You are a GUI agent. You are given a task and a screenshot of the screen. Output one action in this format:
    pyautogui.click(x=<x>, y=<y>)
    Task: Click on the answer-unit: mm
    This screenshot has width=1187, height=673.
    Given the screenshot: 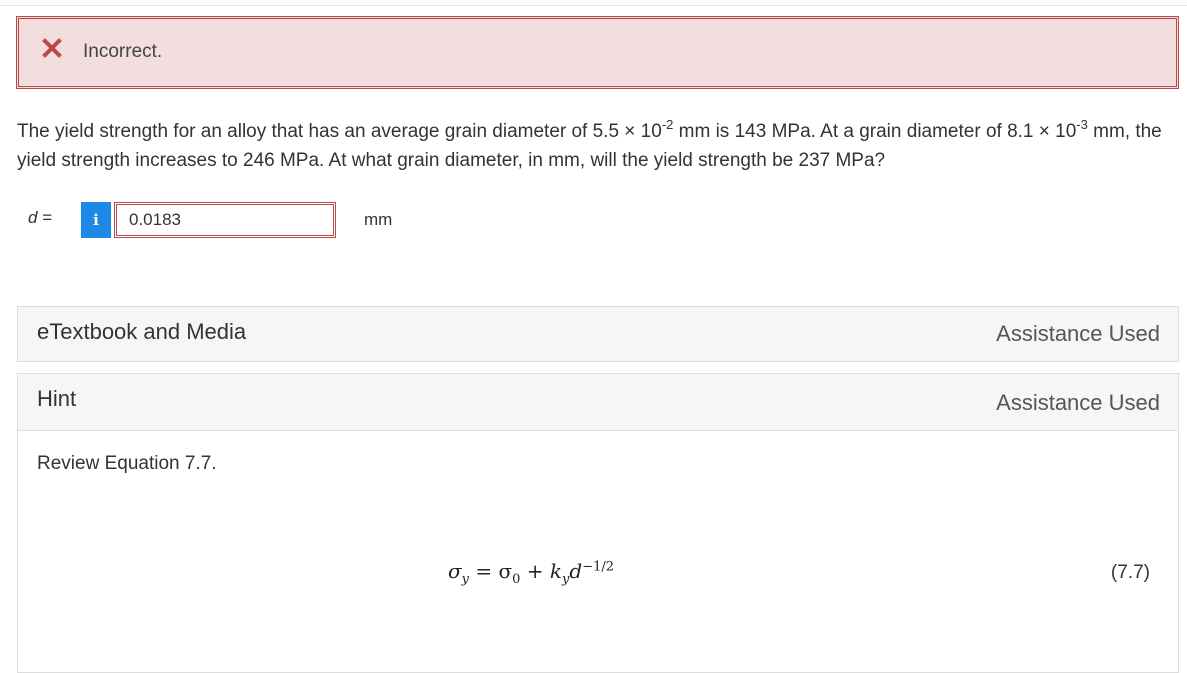 What is the action you would take?
    pyautogui.click(x=378, y=219)
    